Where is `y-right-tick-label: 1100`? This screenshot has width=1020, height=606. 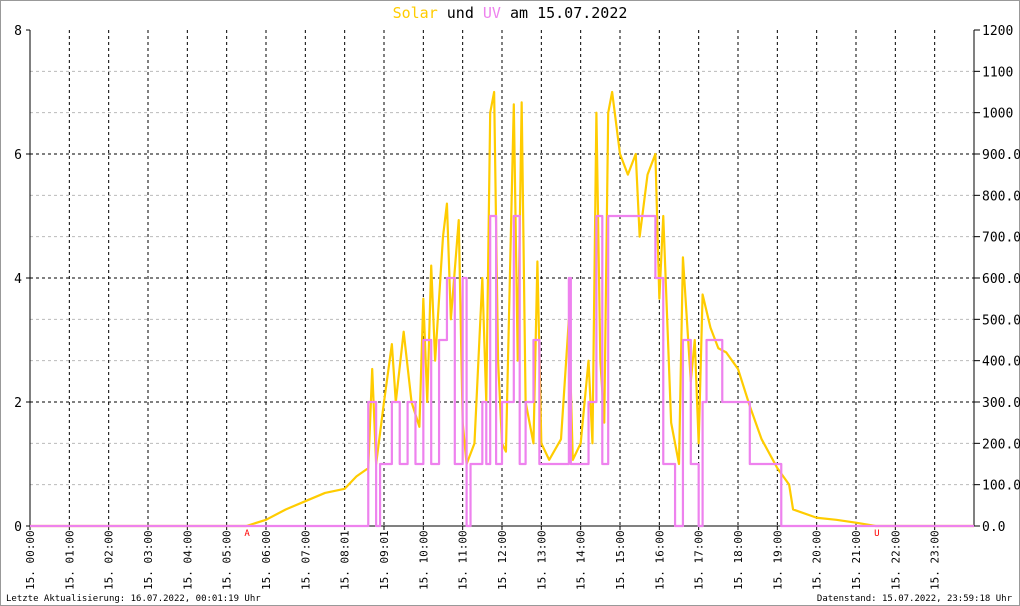 y-right-tick-label: 1100 is located at coordinates (997, 72).